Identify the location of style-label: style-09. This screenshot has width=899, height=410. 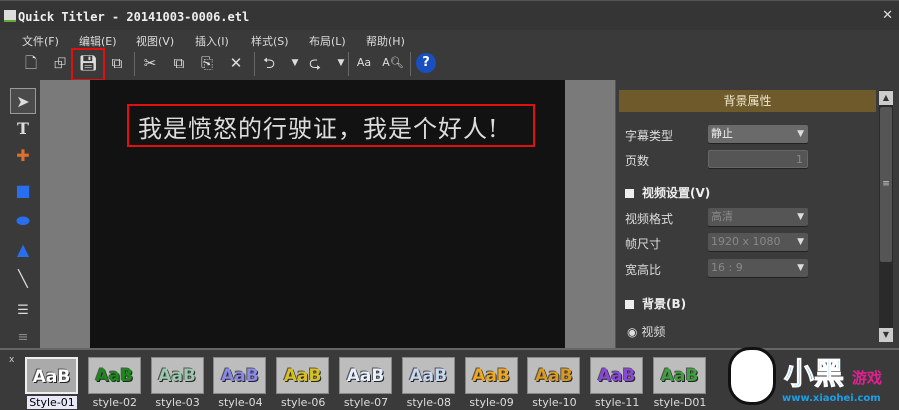
(491, 402).